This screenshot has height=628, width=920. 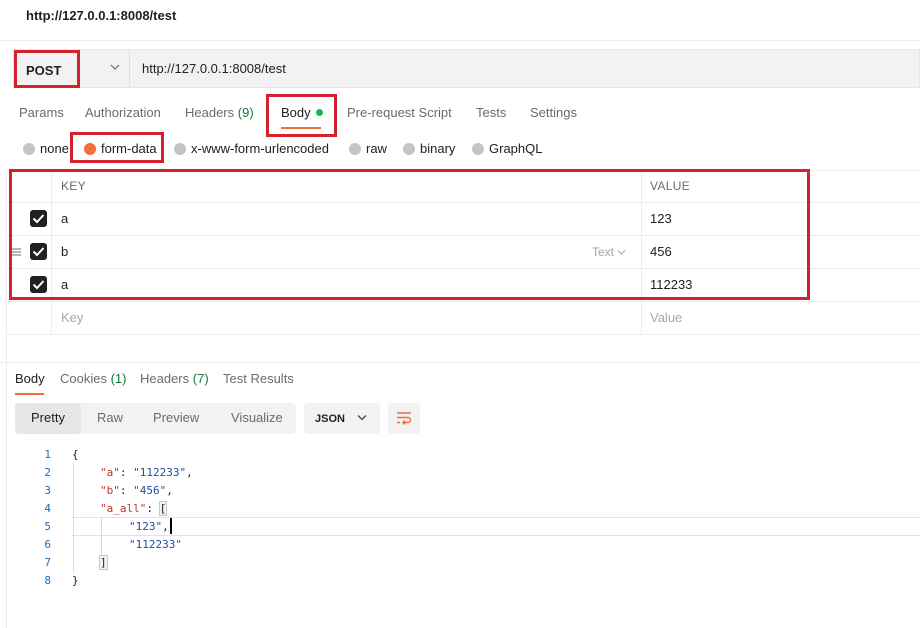 What do you see at coordinates (117, 147) in the screenshot?
I see `highlight-box-form-data` at bounding box center [117, 147].